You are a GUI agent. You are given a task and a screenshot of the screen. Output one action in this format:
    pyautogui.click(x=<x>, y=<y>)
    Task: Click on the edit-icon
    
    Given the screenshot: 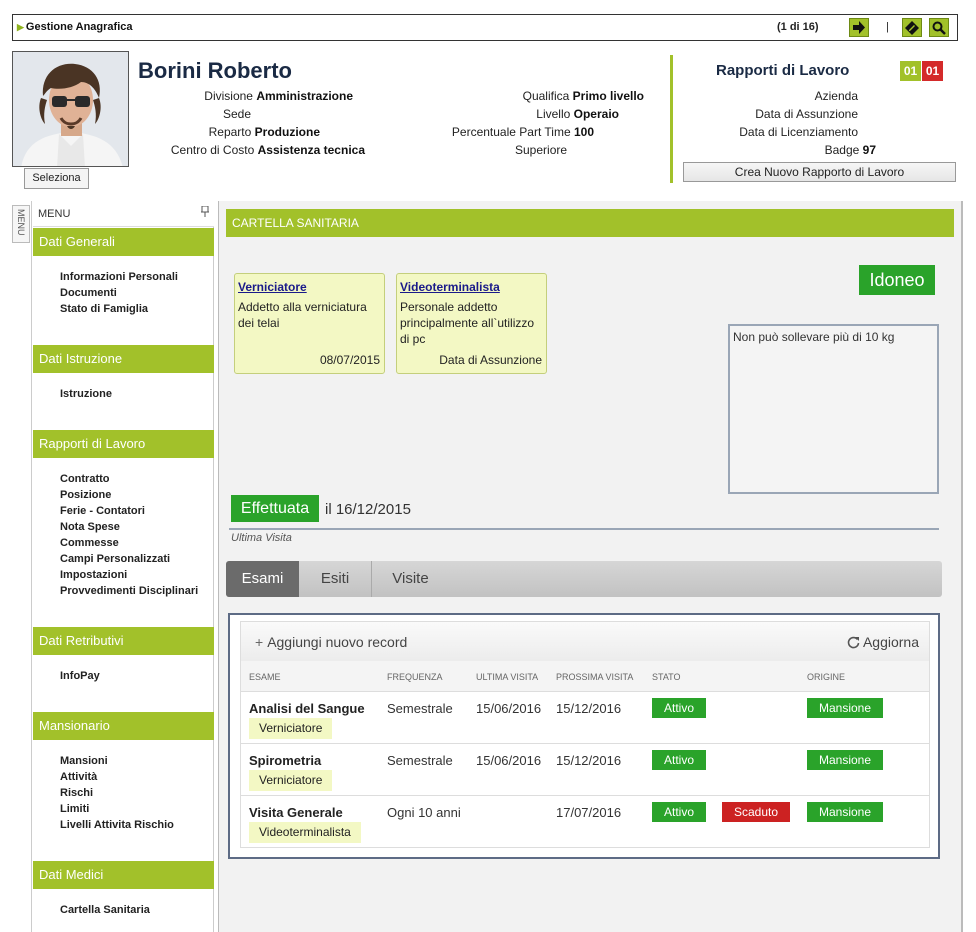 What is the action you would take?
    pyautogui.click(x=912, y=28)
    